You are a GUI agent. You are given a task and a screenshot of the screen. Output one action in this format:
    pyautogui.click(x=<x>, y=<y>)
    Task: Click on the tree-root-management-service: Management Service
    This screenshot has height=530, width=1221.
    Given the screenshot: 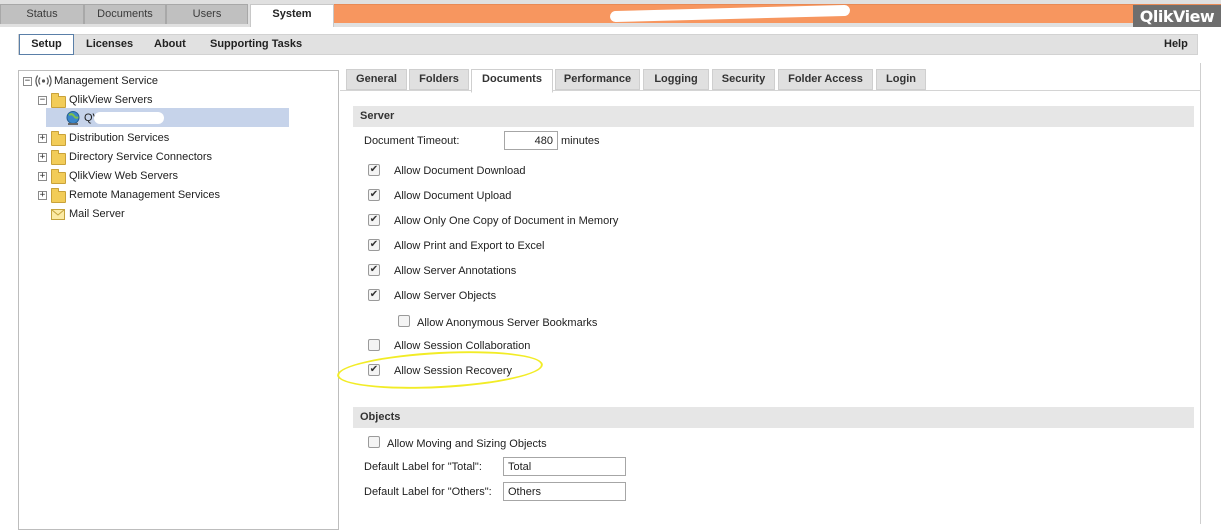 What is the action you would take?
    pyautogui.click(x=106, y=81)
    